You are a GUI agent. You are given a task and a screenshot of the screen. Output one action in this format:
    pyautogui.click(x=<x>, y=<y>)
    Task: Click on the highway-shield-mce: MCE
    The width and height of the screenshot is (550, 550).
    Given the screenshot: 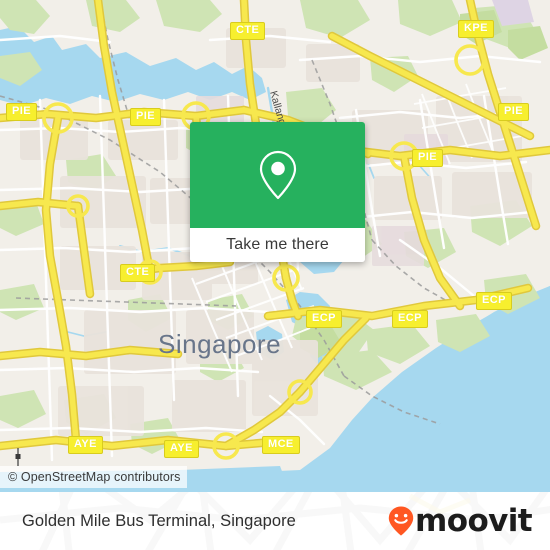 What is the action you would take?
    pyautogui.click(x=281, y=445)
    